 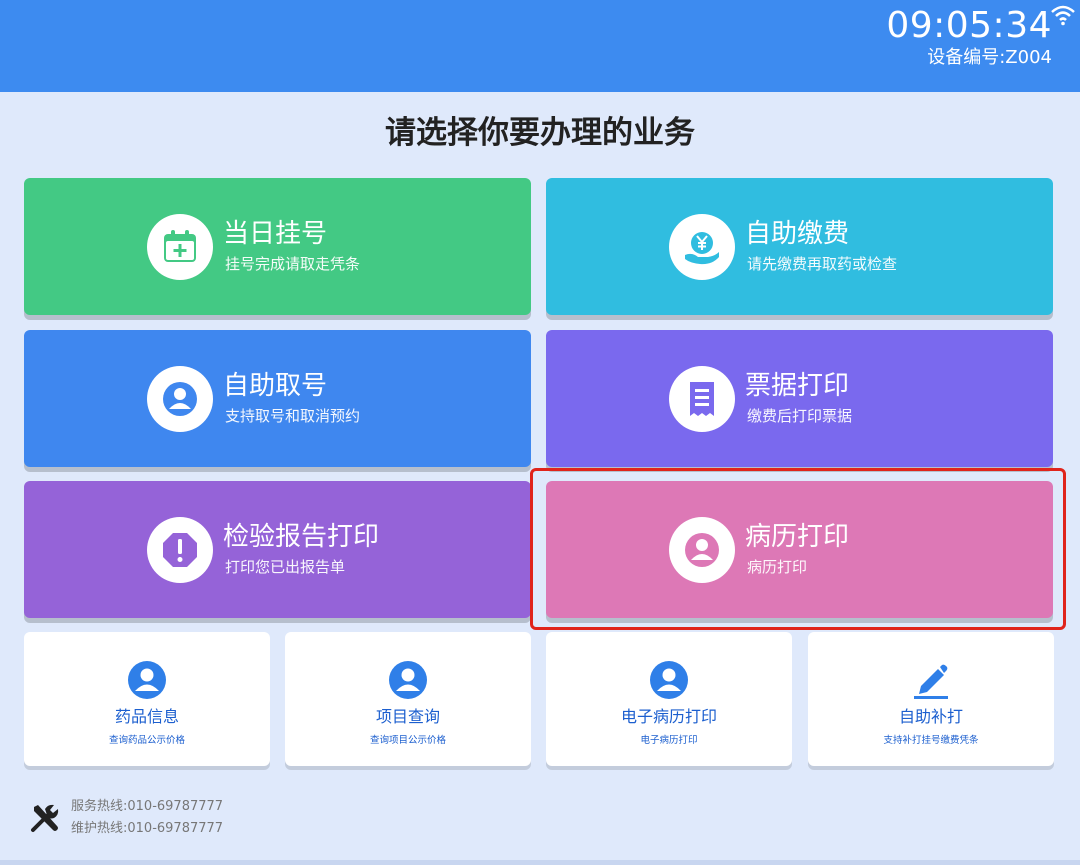 What do you see at coordinates (797, 234) in the screenshot?
I see `tile-title: 自助缴费` at bounding box center [797, 234].